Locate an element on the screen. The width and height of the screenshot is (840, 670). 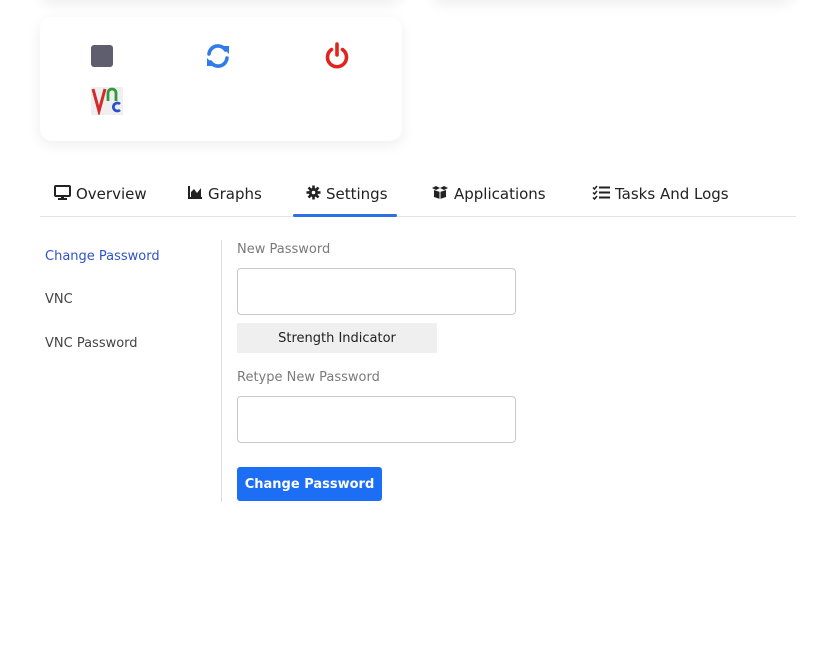
settings-nav-vnc: VNC is located at coordinates (59, 299).